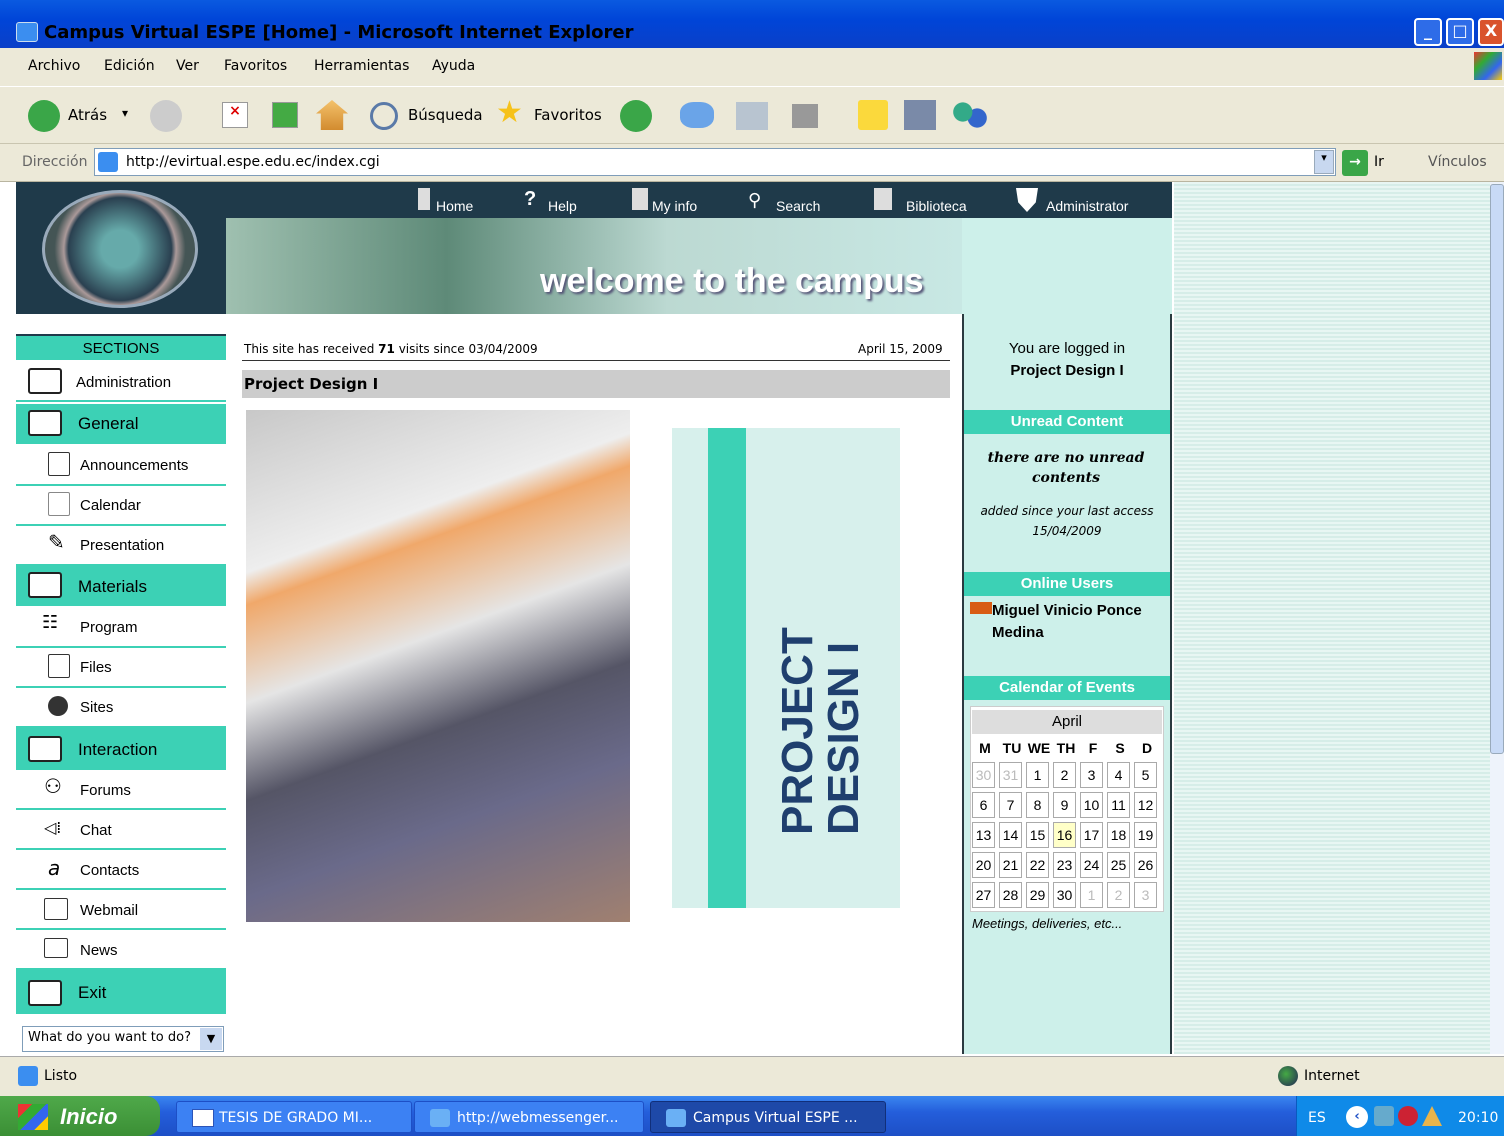  I want to click on menu-edicion: Edición, so click(129, 66).